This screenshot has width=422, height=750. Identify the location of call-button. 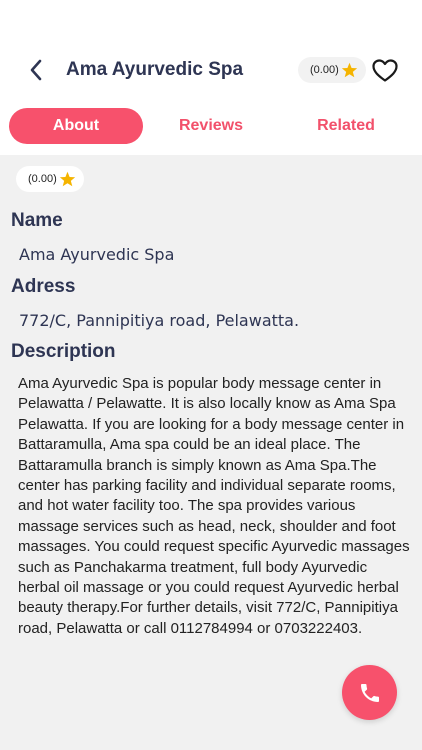
(369, 692).